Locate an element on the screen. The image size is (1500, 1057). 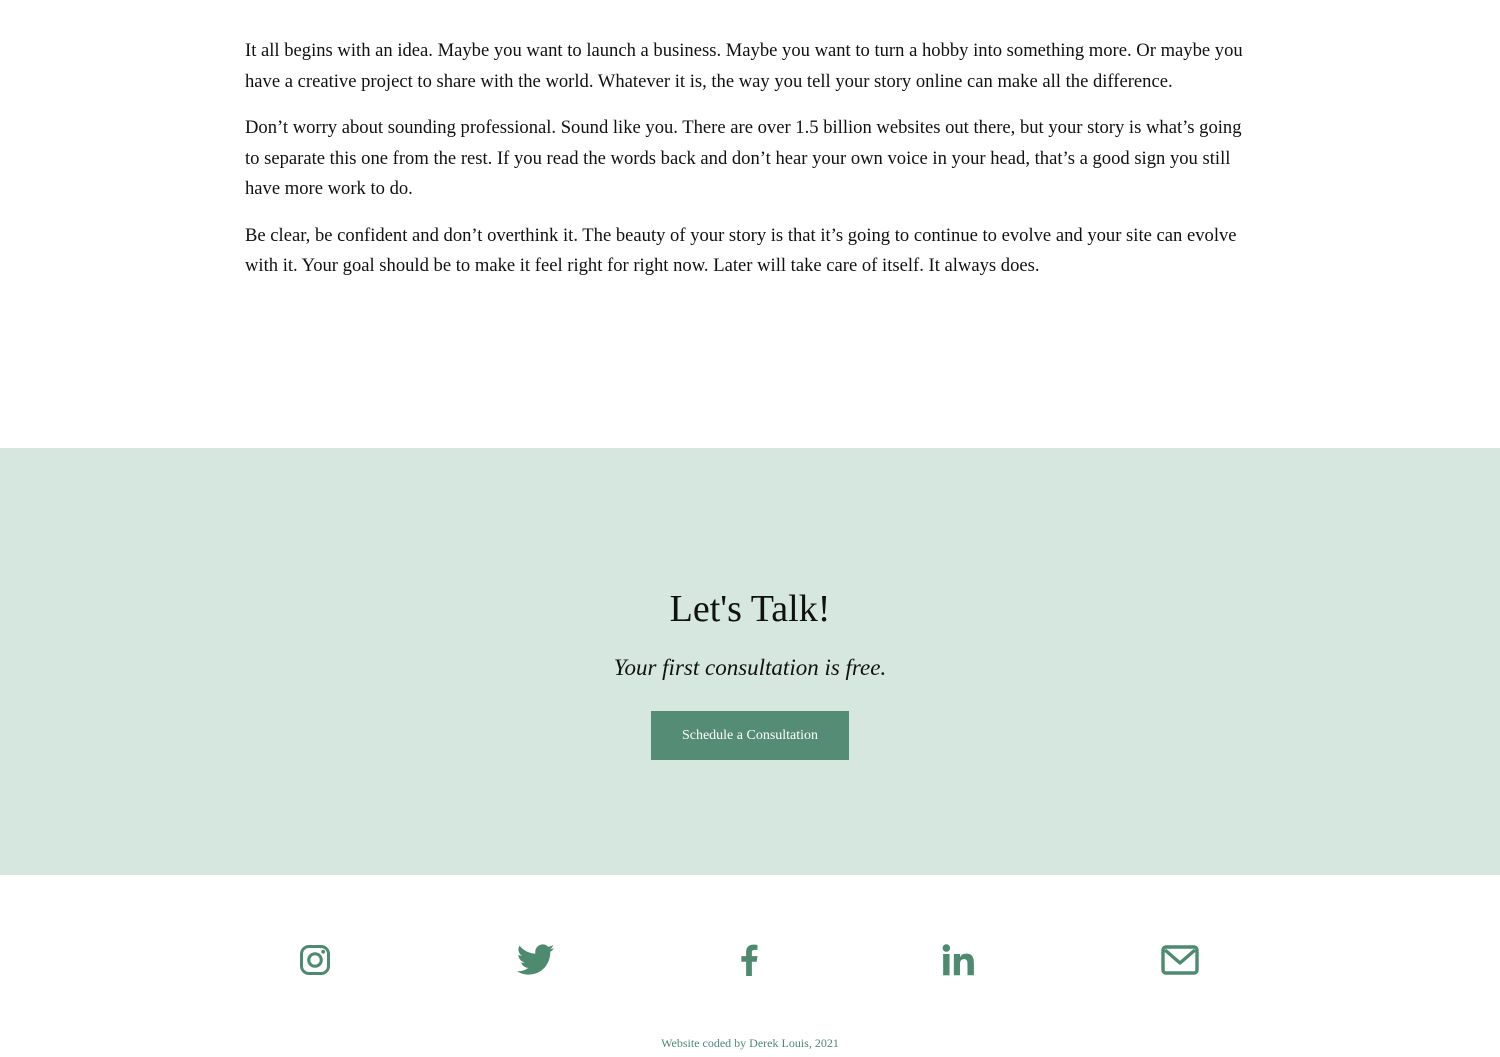
twitter-link is located at coordinates (536, 960).